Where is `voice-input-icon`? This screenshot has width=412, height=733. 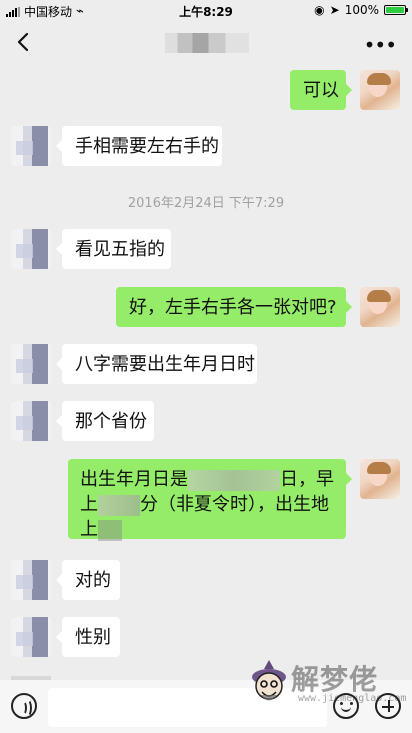
voice-input-icon is located at coordinates (24, 706).